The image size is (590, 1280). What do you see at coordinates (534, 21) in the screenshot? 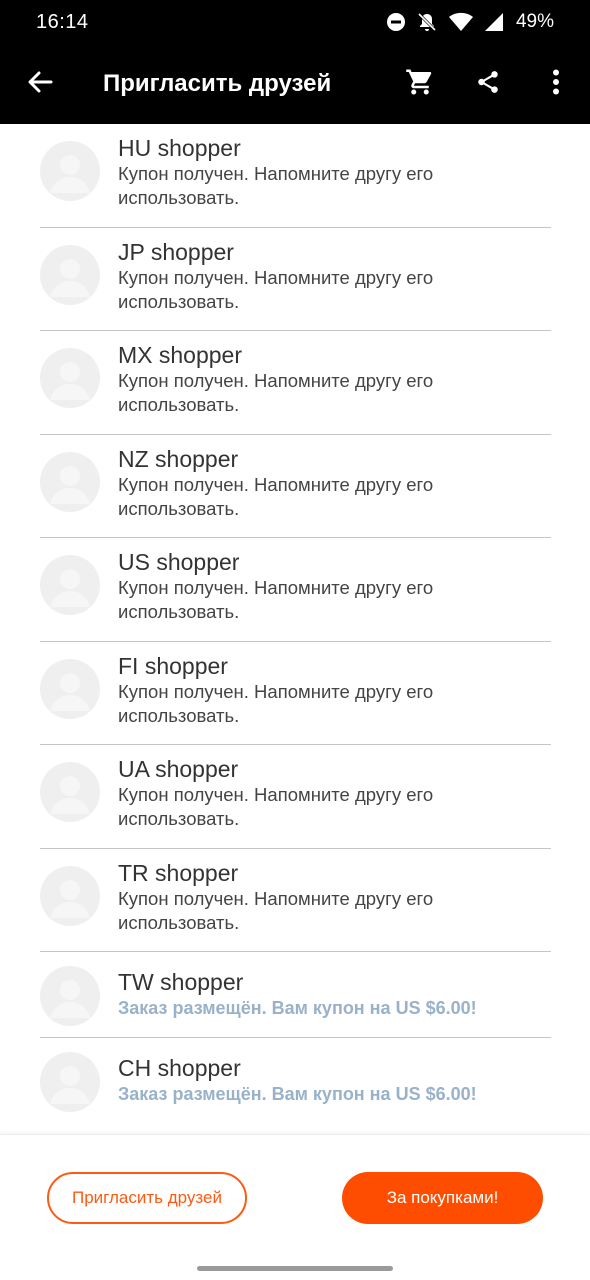
I see `battery-percent: 49%` at bounding box center [534, 21].